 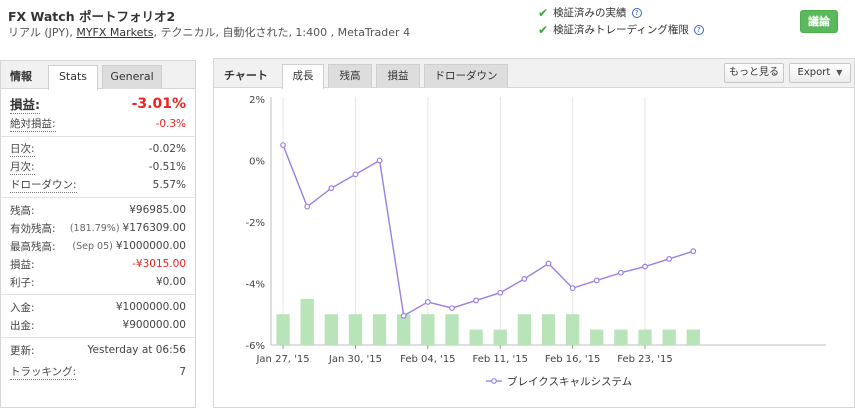 What do you see at coordinates (98, 210) in the screenshot?
I see `balance-row: 残高: ¥96985.00` at bounding box center [98, 210].